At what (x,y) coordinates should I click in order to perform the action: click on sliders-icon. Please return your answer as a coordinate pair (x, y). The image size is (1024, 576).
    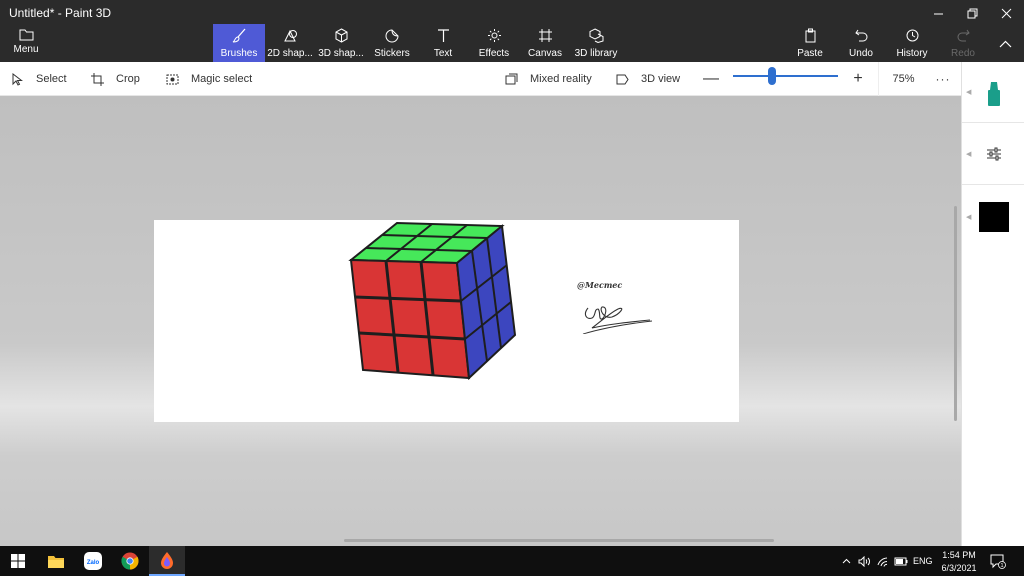
    Looking at the image, I should click on (993, 154).